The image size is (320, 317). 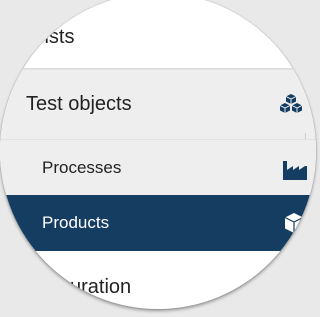 I want to click on sidebar-item-configuration: uration, so click(x=158, y=287).